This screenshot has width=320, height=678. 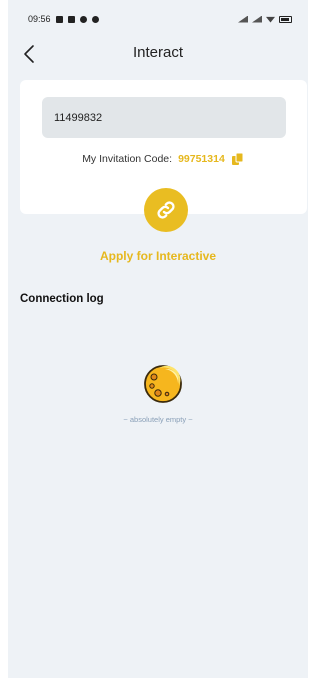 I want to click on apply-link-button, so click(x=166, y=210).